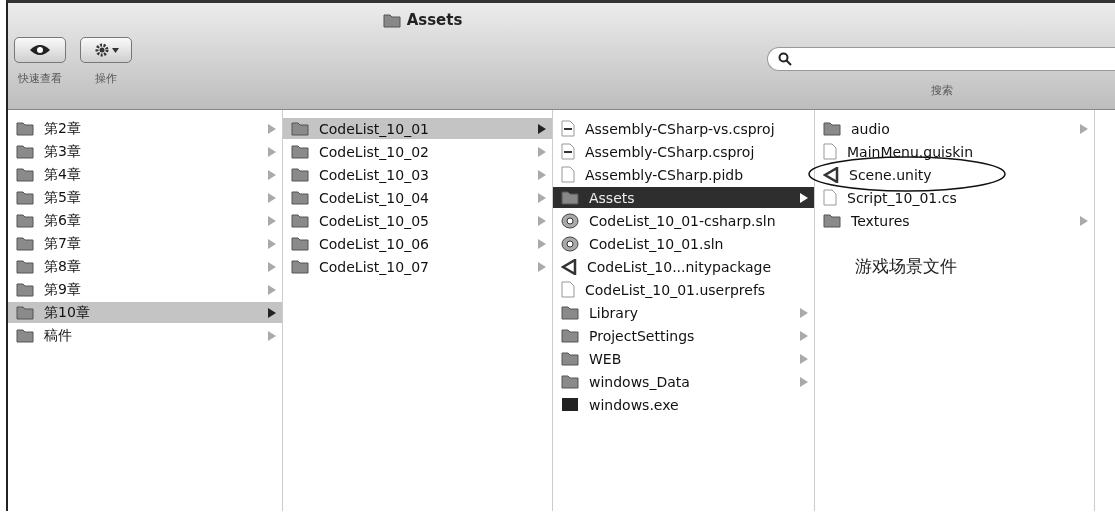 The image size is (1115, 514). I want to click on file-name: 第9章, so click(63, 289).